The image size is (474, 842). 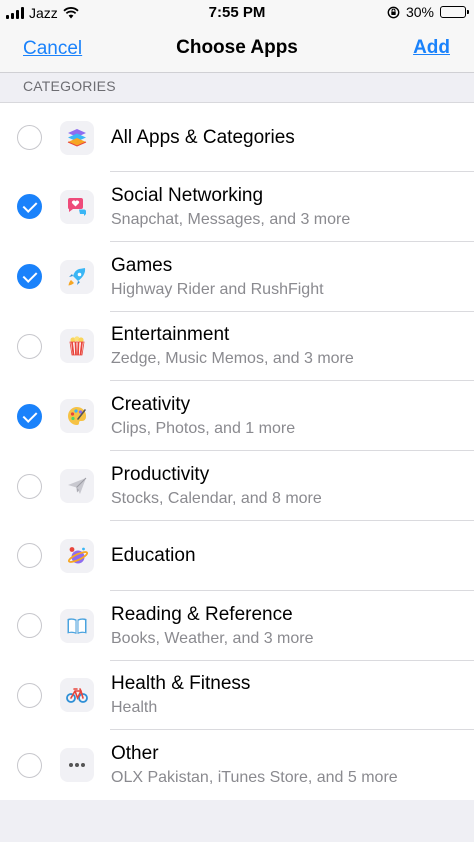 I want to click on category-row: Education, so click(x=237, y=556).